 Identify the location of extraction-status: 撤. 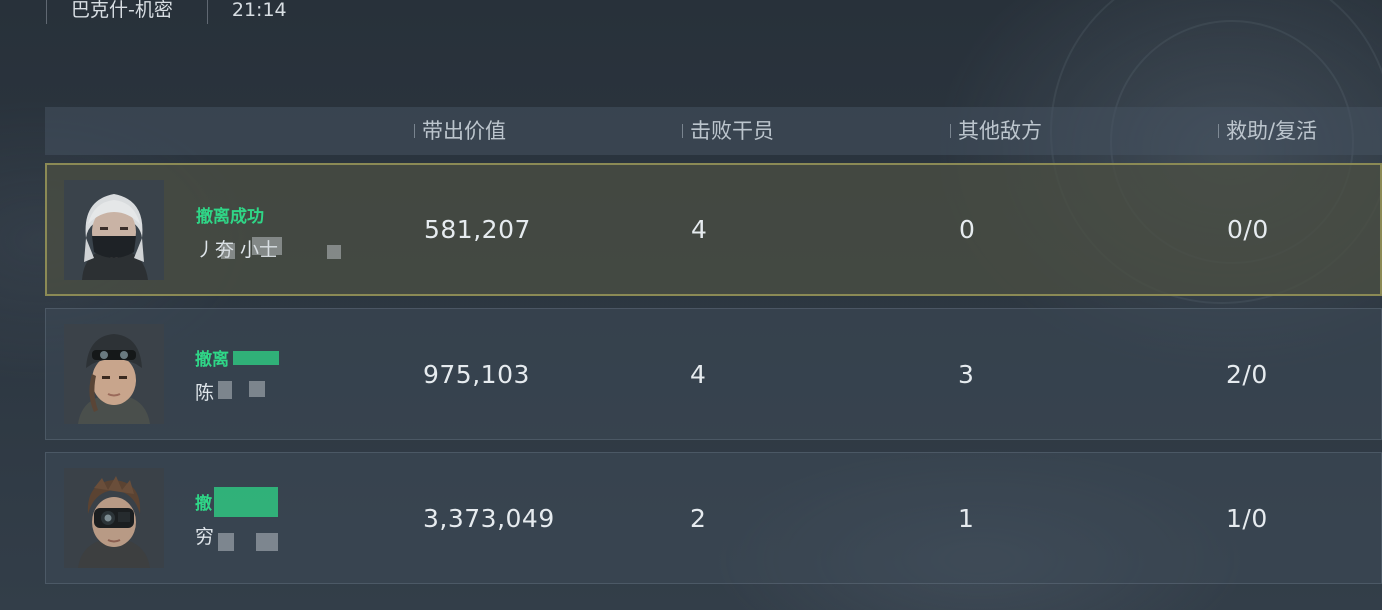
(203, 504).